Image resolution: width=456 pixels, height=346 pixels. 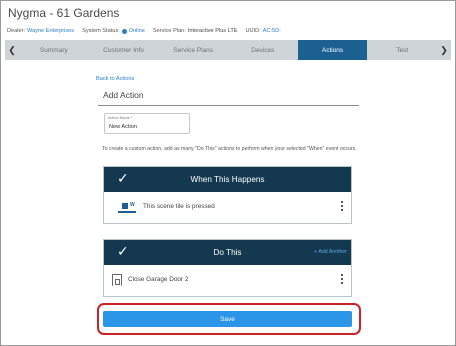 I want to click on action-name-field: Action Name * New Action, so click(x=147, y=123).